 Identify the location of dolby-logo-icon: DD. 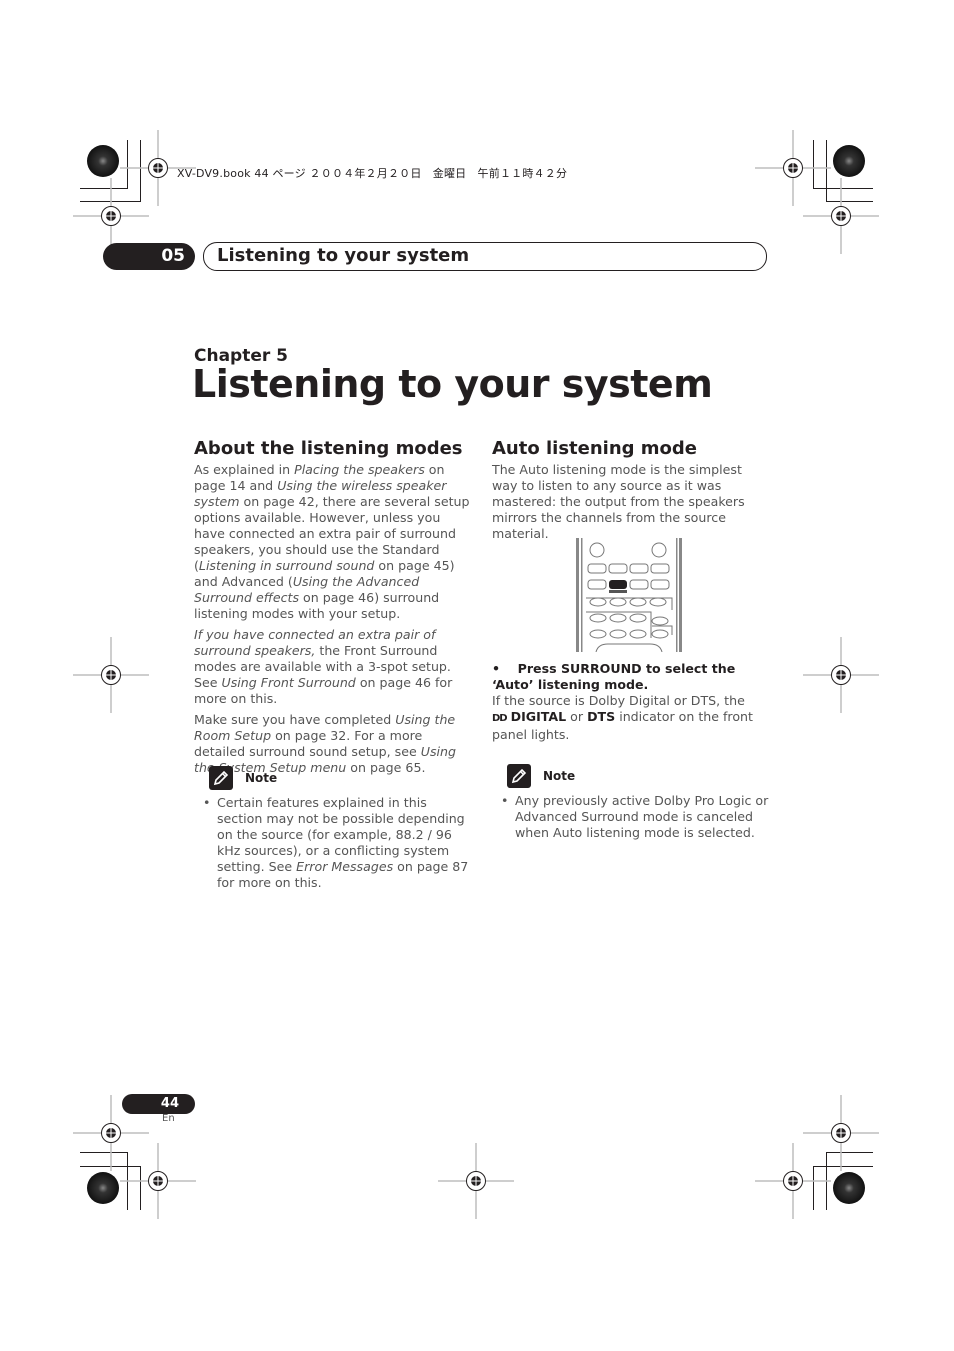
(500, 718).